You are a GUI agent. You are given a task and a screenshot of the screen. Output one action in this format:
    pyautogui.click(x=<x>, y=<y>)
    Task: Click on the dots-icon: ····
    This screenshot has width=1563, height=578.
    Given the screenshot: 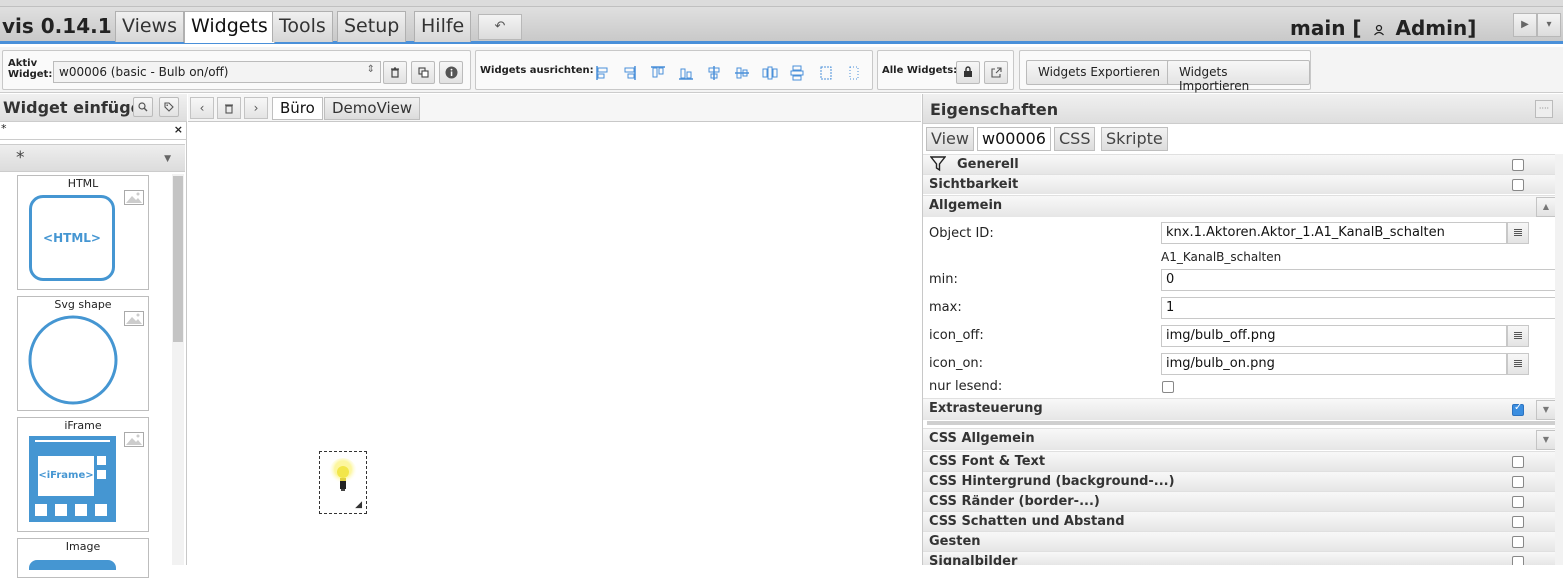 What is the action you would take?
    pyautogui.click(x=1544, y=108)
    